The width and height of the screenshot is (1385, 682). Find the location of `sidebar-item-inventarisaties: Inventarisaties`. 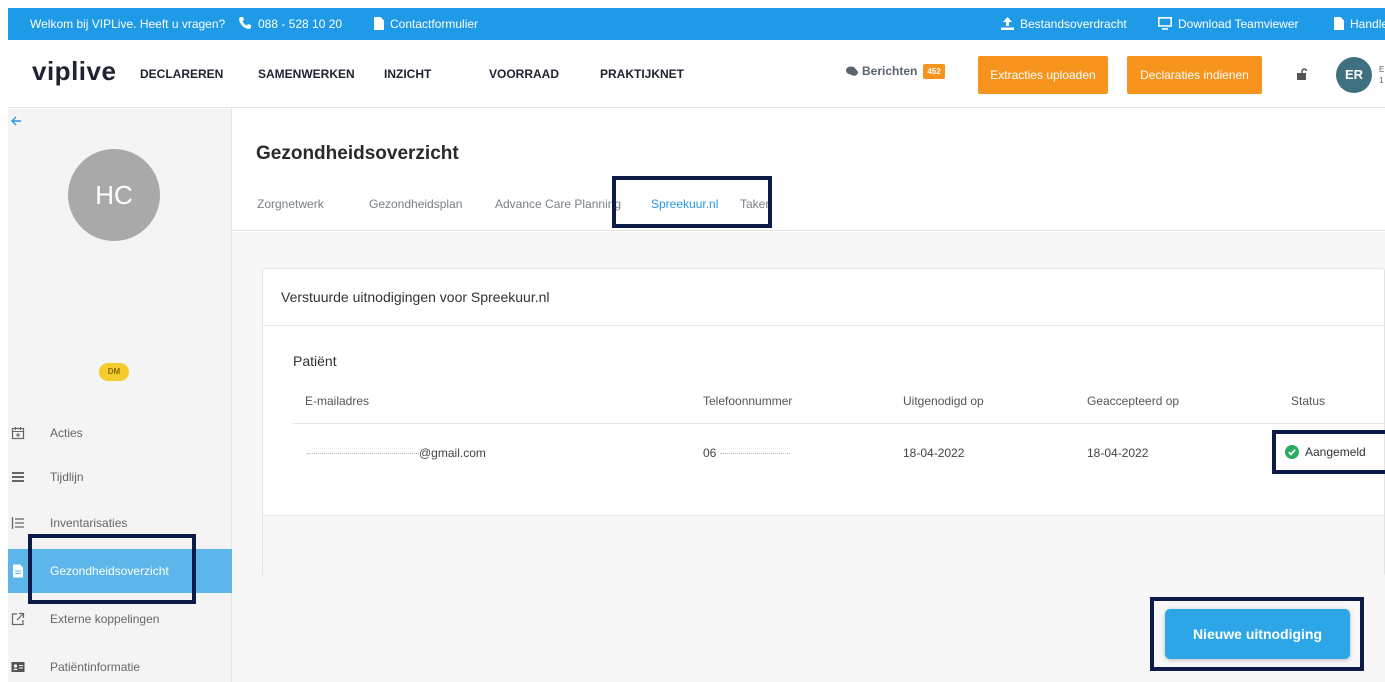

sidebar-item-inventarisaties: Inventarisaties is located at coordinates (120, 523).